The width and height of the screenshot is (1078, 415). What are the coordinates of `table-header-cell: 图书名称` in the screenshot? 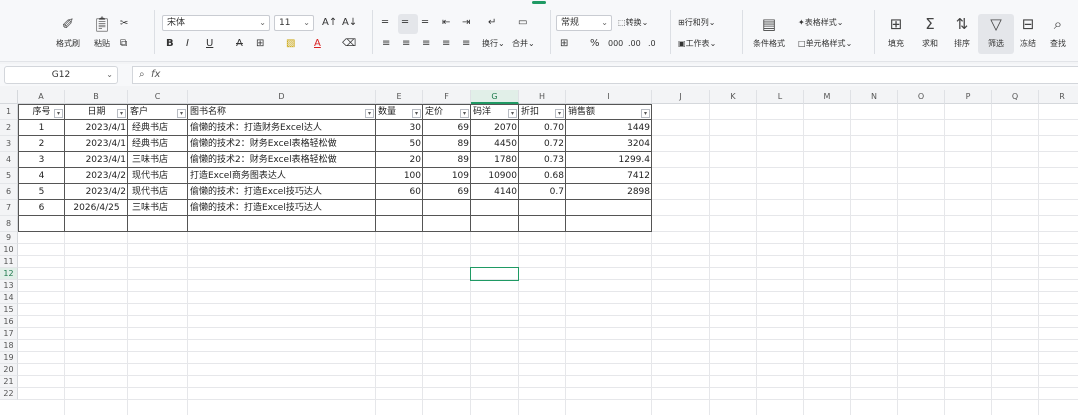 It's located at (282, 112).